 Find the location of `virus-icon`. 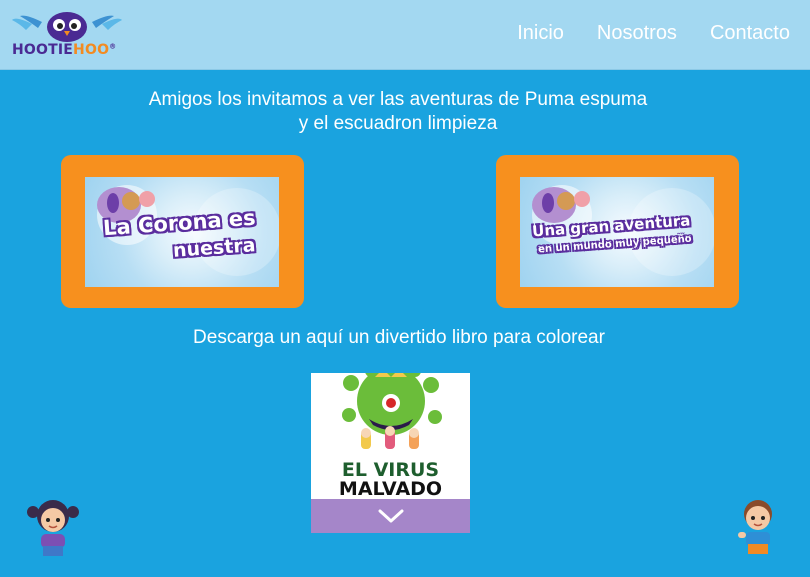

virus-icon is located at coordinates (392, 411).